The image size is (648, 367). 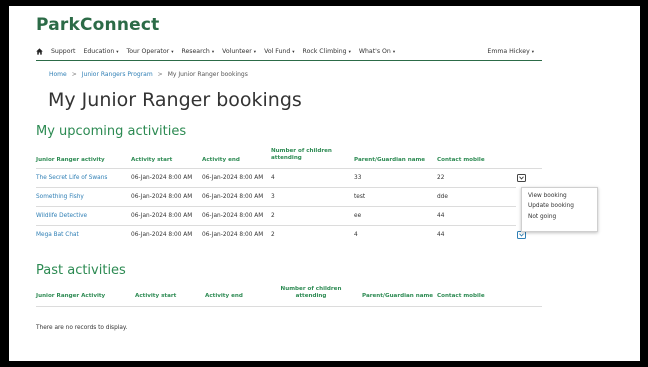 What do you see at coordinates (100, 51) in the screenshot?
I see `nav-item-education: Education ▾` at bounding box center [100, 51].